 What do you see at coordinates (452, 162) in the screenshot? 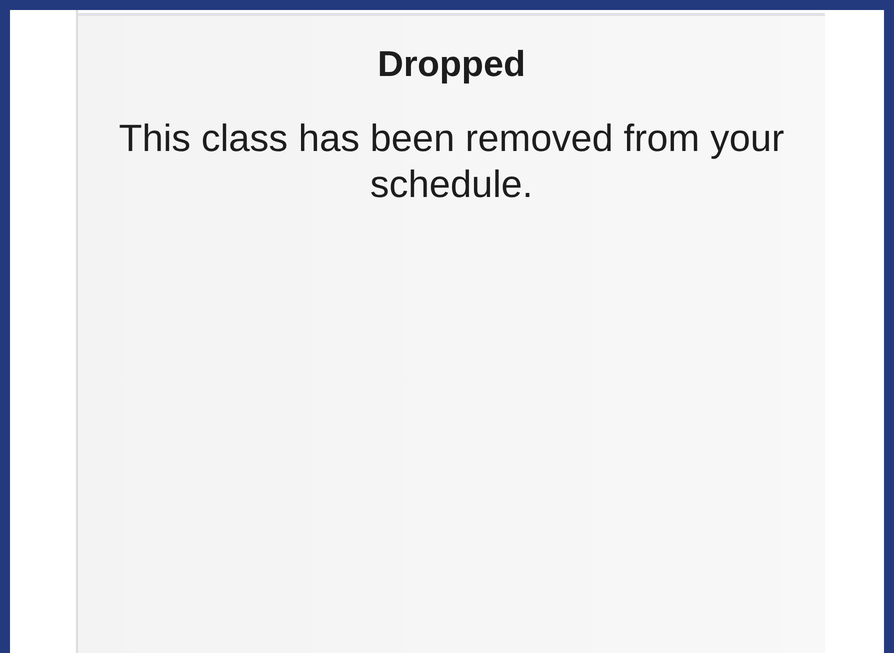
I see `status-message: This class has been removed from your schedule.` at bounding box center [452, 162].